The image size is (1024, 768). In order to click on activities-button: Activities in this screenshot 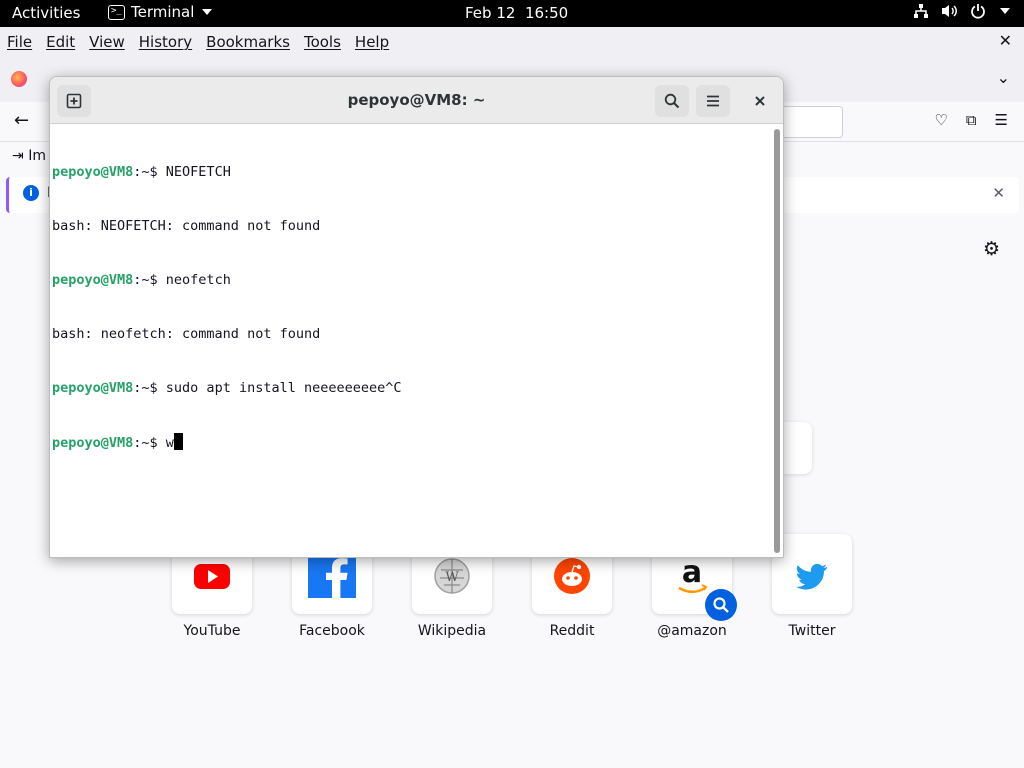, I will do `click(46, 13)`.